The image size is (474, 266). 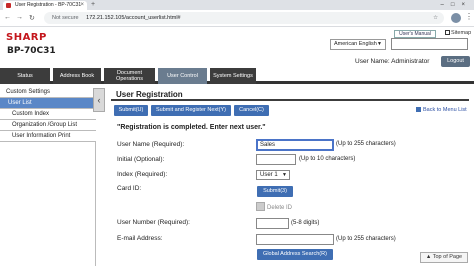 I want to click on browser-tab-title: User Registration - BP-70C31, so click(x=48, y=5).